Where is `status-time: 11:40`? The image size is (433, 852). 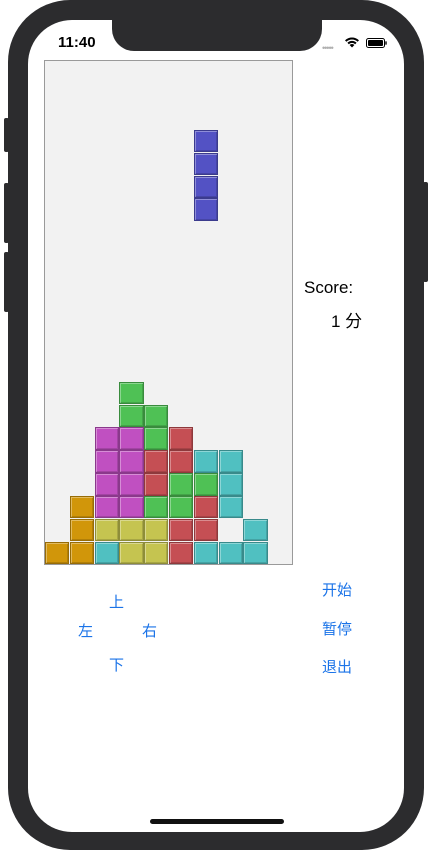 status-time: 11:40 is located at coordinates (77, 42).